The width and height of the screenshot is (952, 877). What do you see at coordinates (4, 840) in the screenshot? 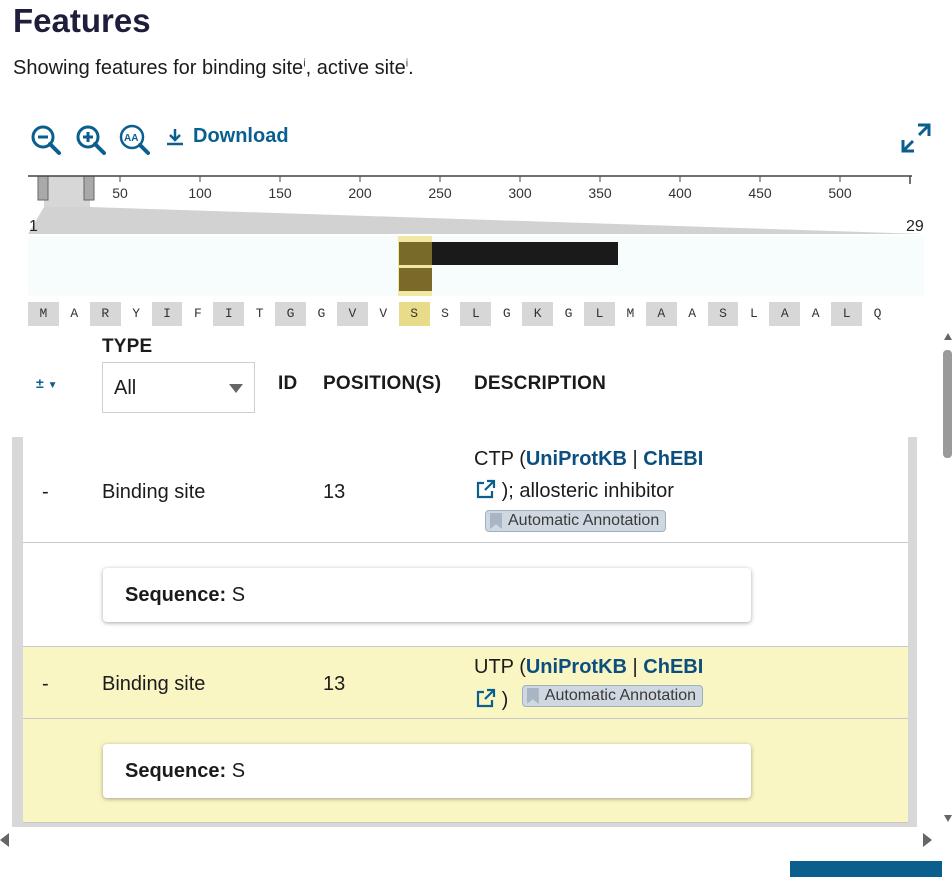
I see `scroll-left-arrow` at bounding box center [4, 840].